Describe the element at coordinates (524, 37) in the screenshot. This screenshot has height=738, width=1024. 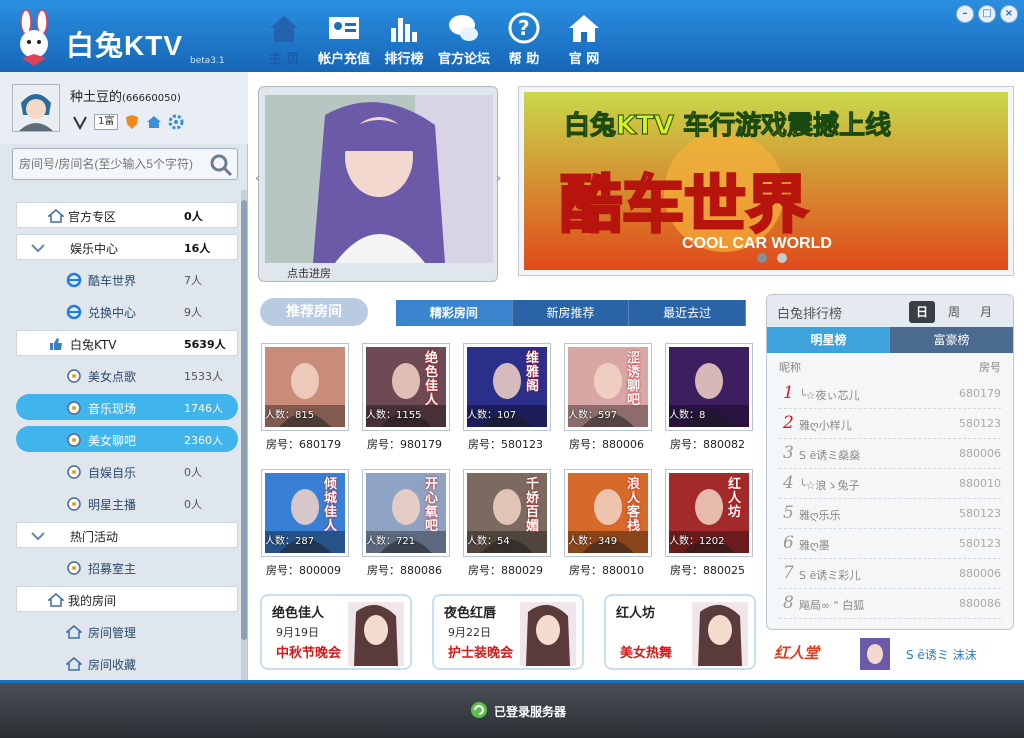
I see `nav-question: ? 帮 助` at that location.